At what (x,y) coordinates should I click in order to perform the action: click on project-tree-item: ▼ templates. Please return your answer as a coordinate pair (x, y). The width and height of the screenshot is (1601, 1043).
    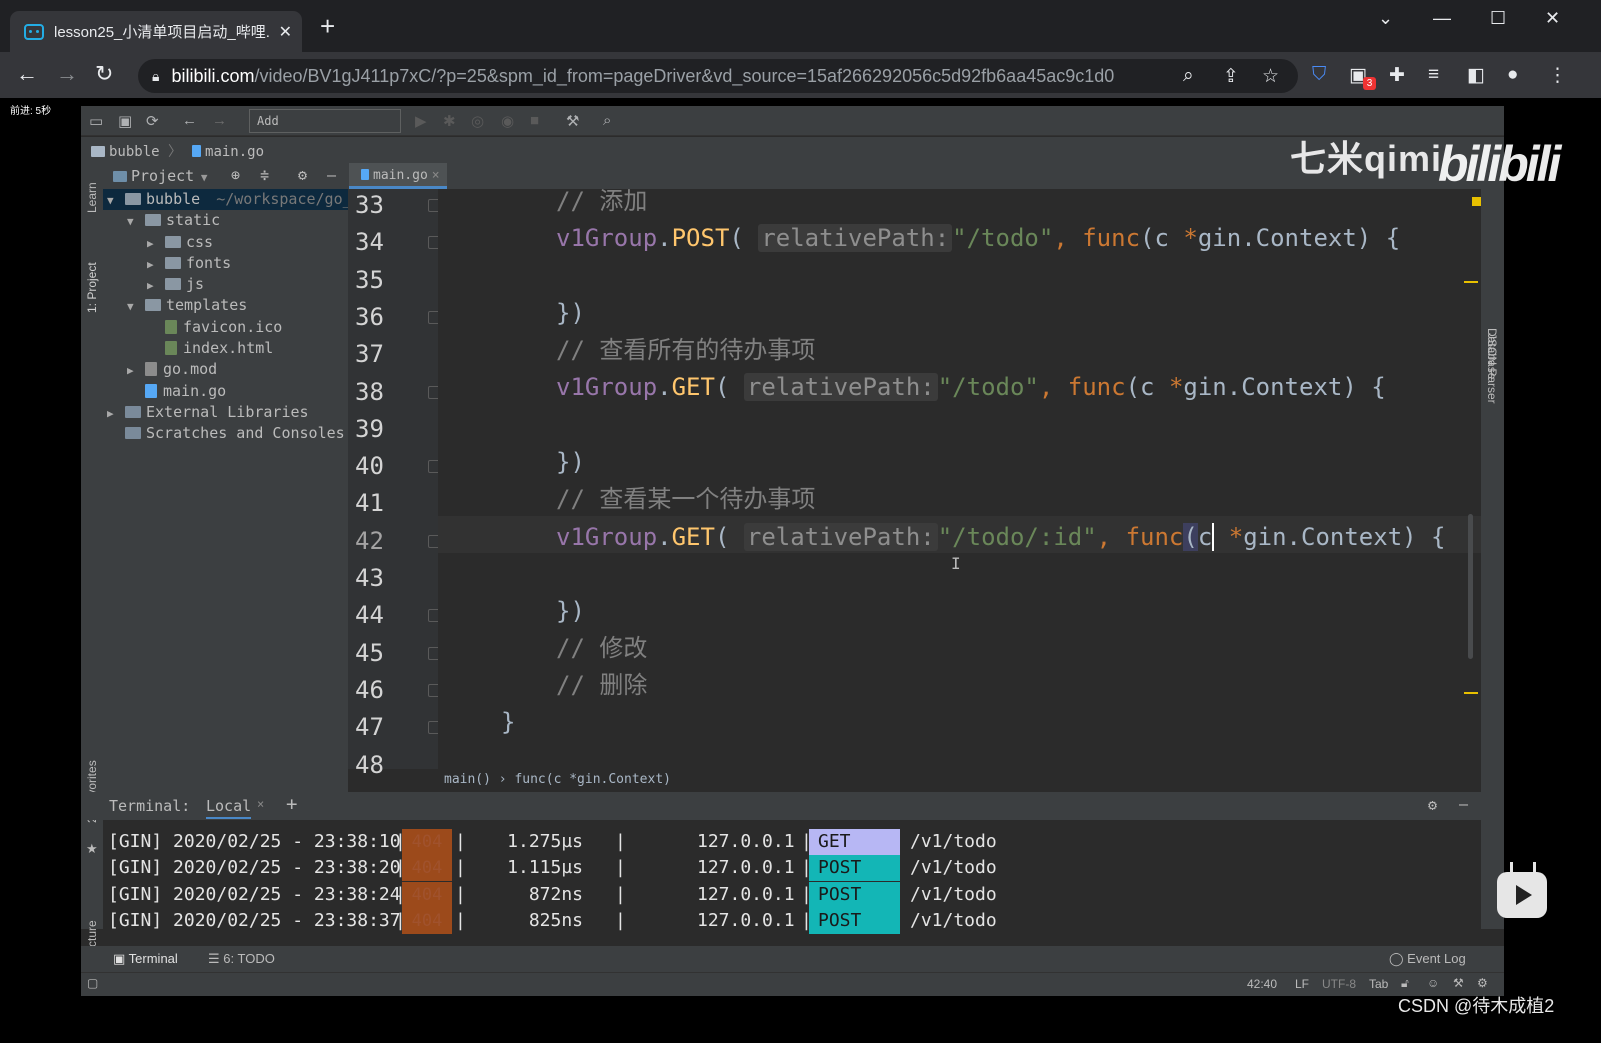
    Looking at the image, I should click on (225, 305).